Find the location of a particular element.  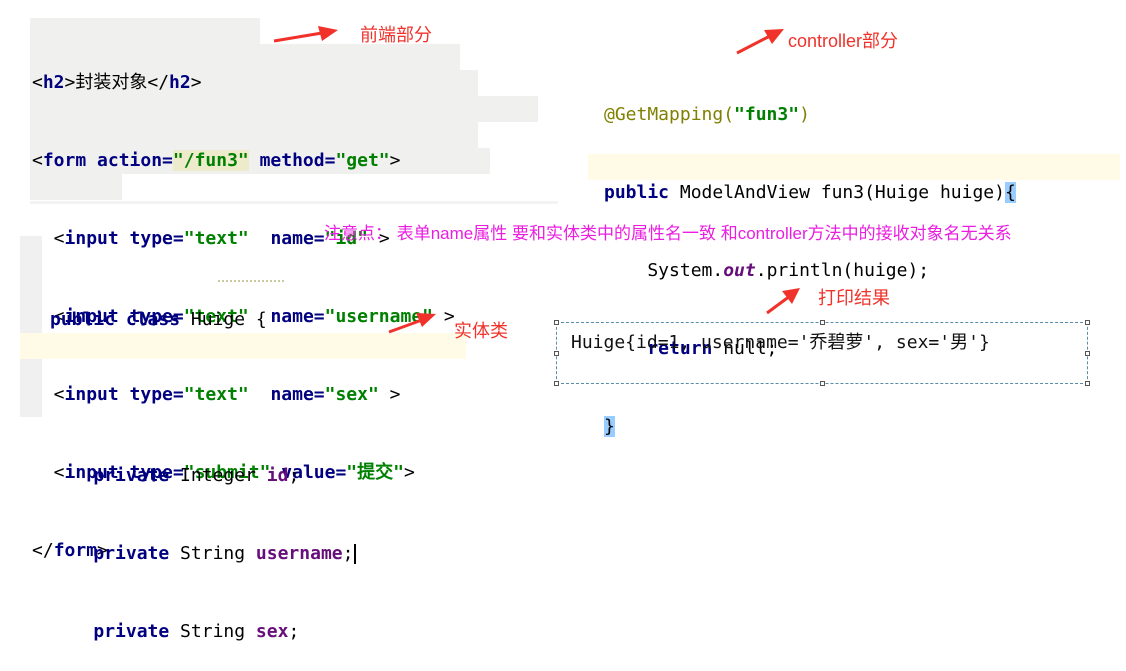

code-line: public class Huige { is located at coordinates (158, 319).